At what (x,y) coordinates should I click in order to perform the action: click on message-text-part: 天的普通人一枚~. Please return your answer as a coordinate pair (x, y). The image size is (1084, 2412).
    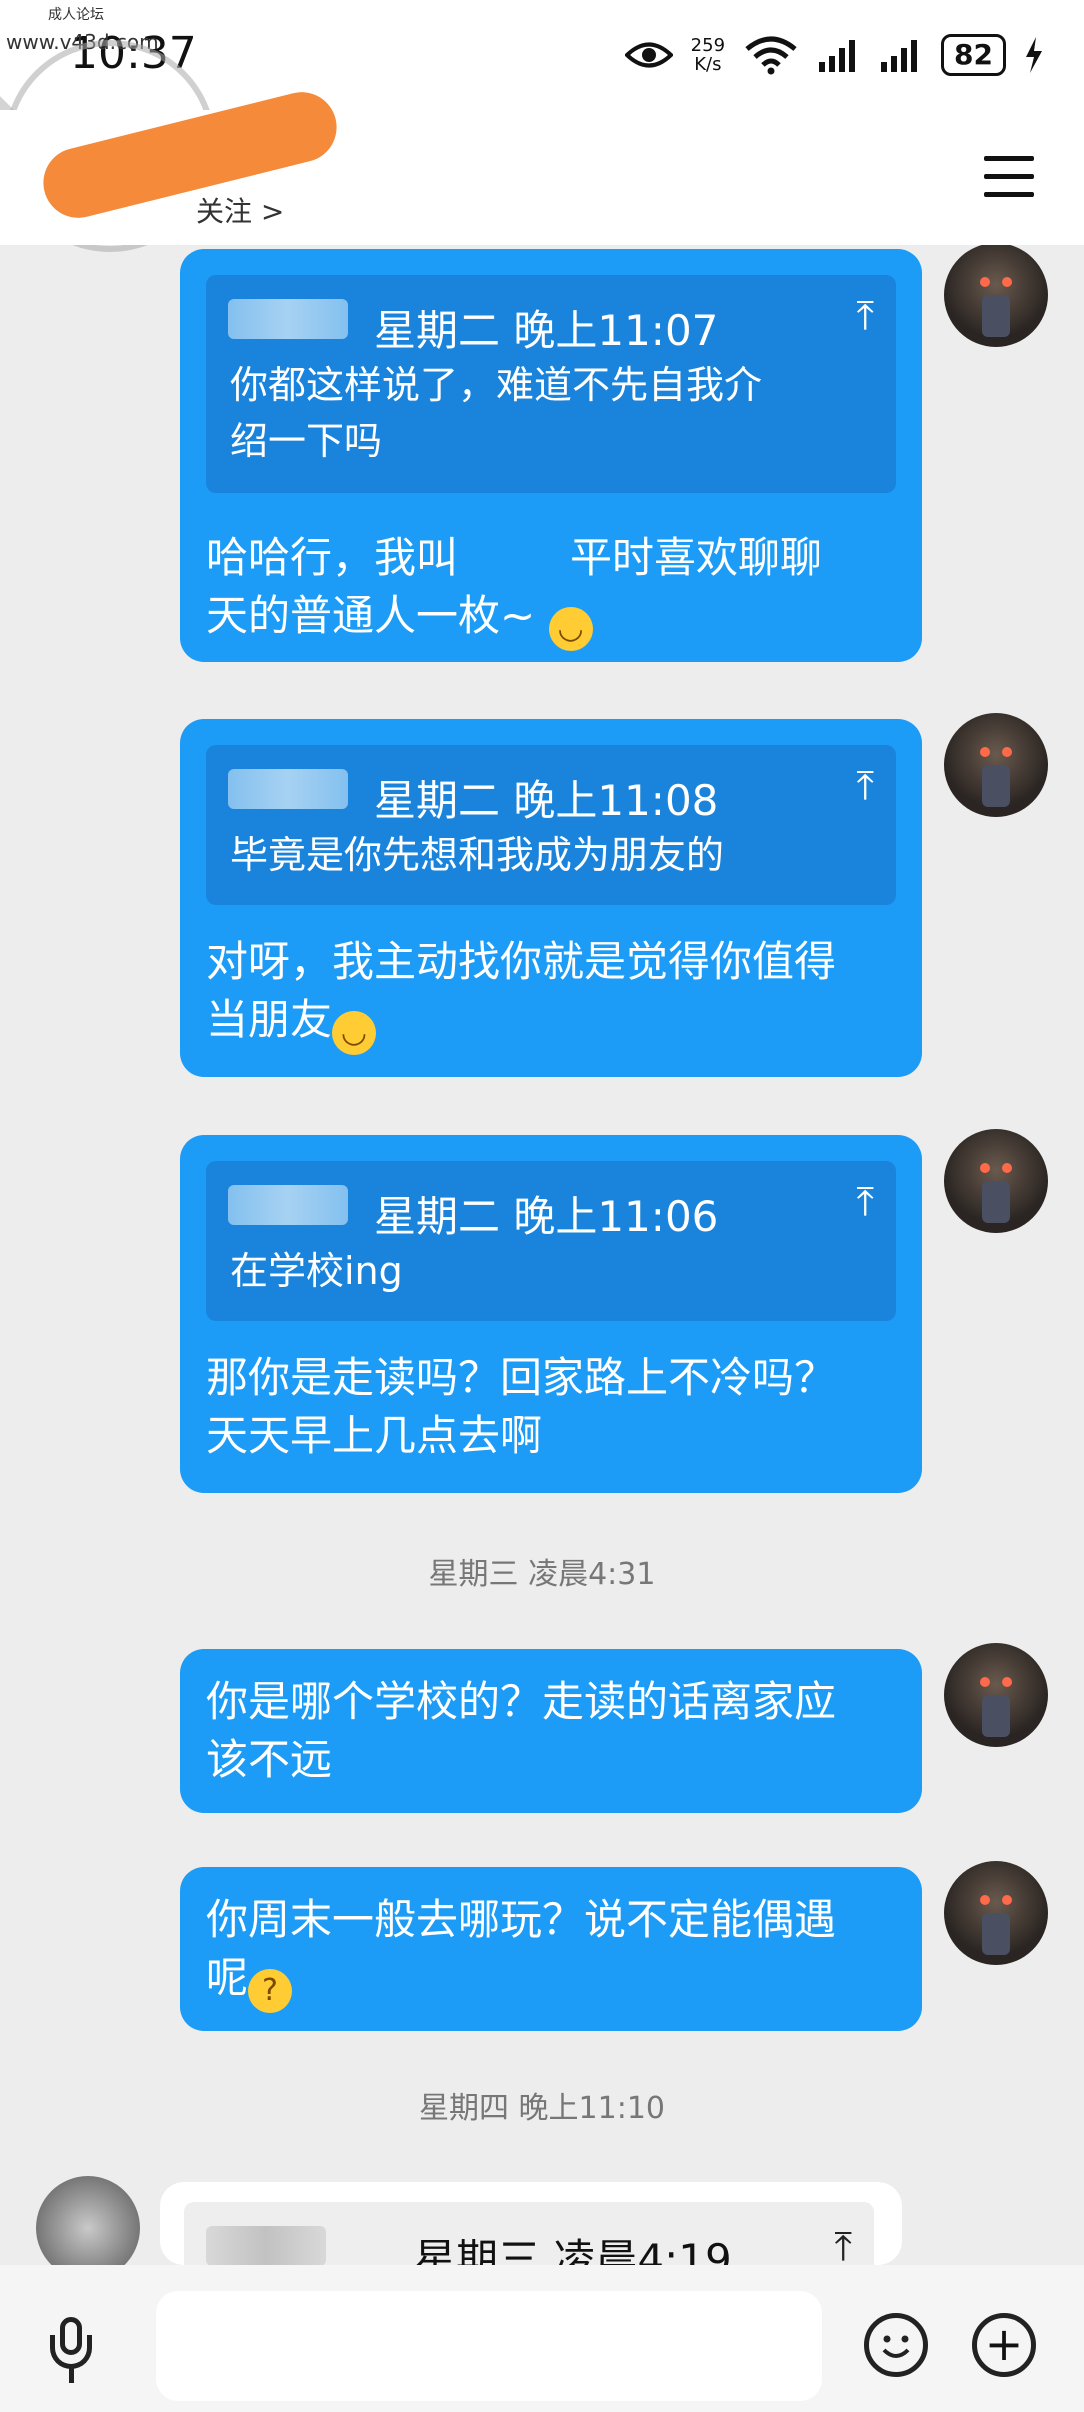
    Looking at the image, I should click on (371, 615).